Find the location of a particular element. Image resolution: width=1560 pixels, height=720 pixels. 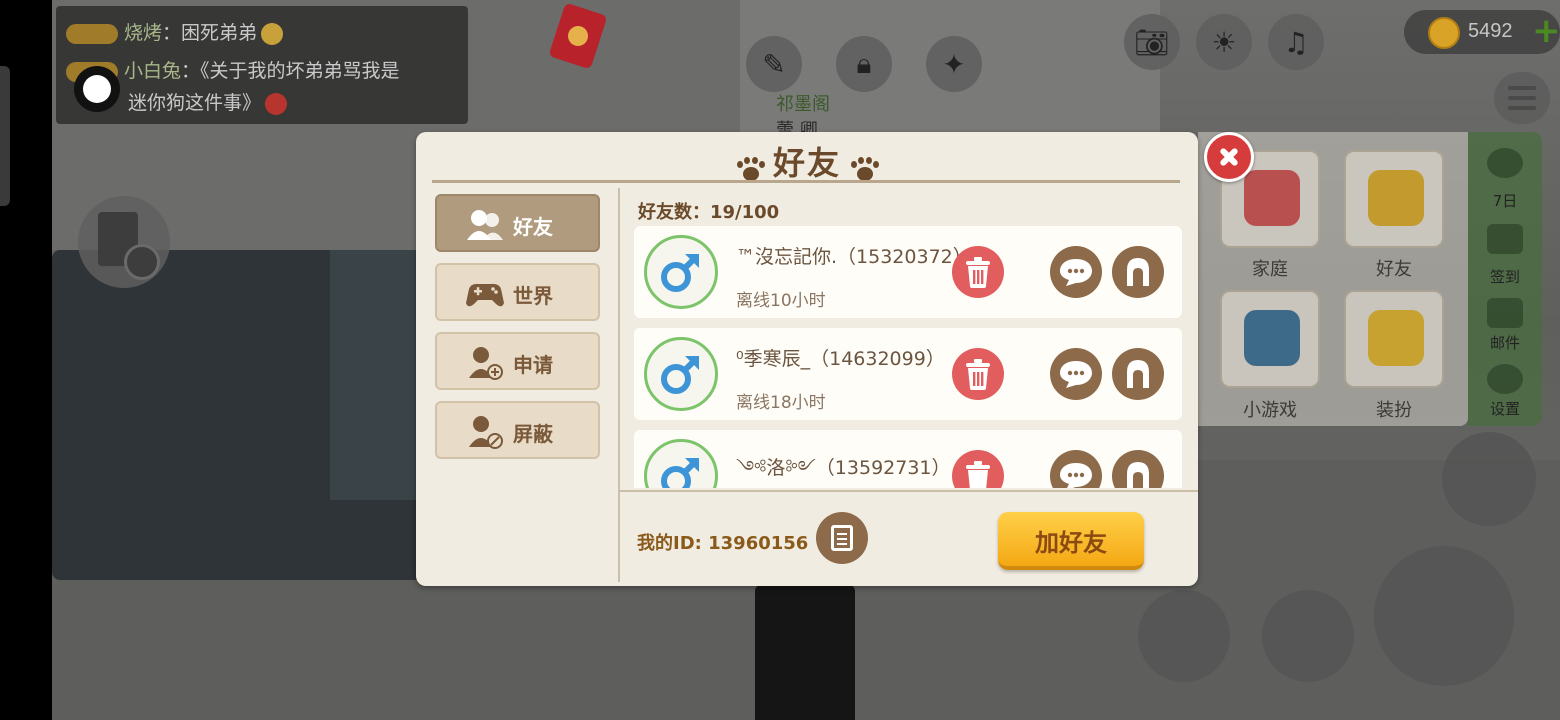

menu-tile-friends is located at coordinates (1394, 199).